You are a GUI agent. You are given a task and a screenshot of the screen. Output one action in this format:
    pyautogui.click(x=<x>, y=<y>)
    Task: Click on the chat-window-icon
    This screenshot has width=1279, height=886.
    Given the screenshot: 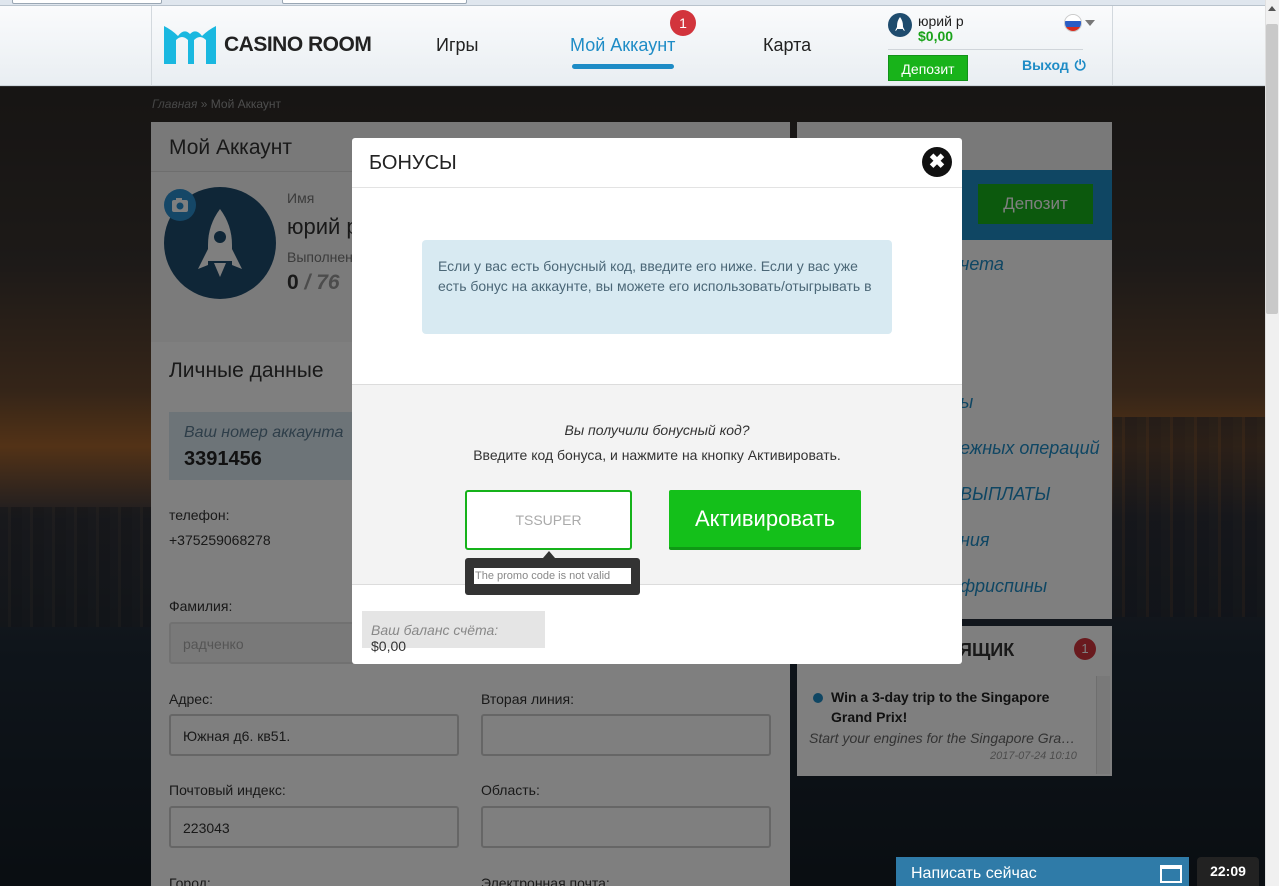 What is the action you would take?
    pyautogui.click(x=1171, y=874)
    